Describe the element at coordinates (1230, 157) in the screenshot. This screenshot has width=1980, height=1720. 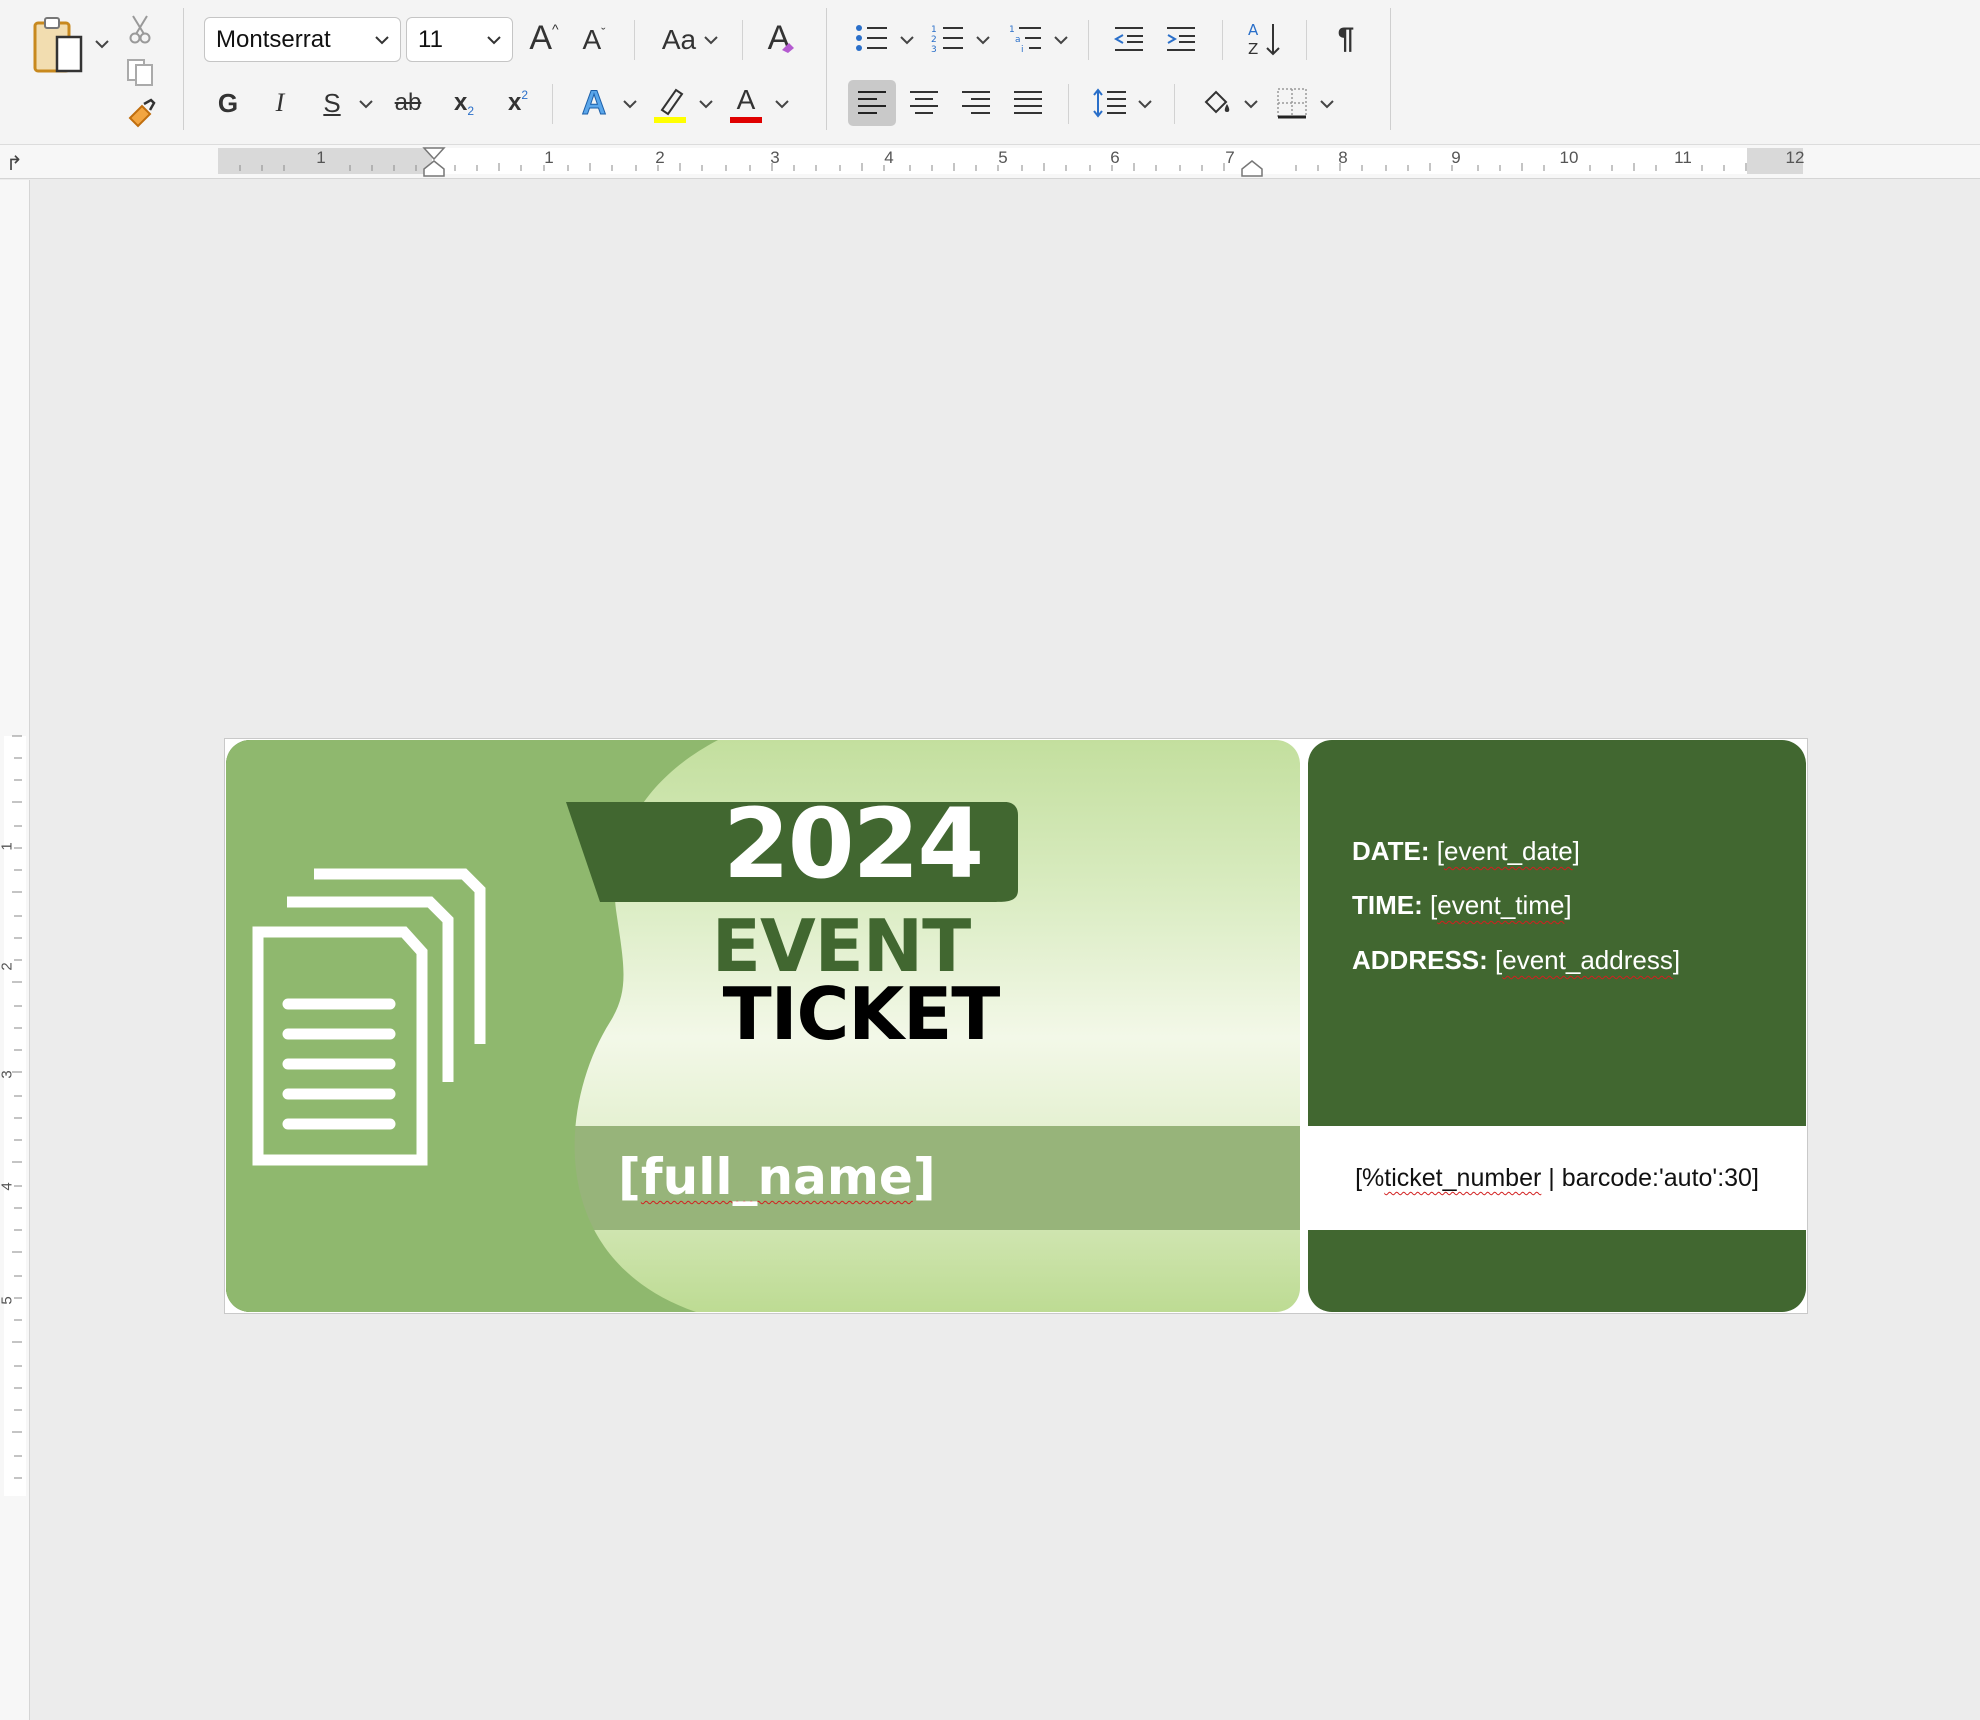
I see `ruler-number: 7` at that location.